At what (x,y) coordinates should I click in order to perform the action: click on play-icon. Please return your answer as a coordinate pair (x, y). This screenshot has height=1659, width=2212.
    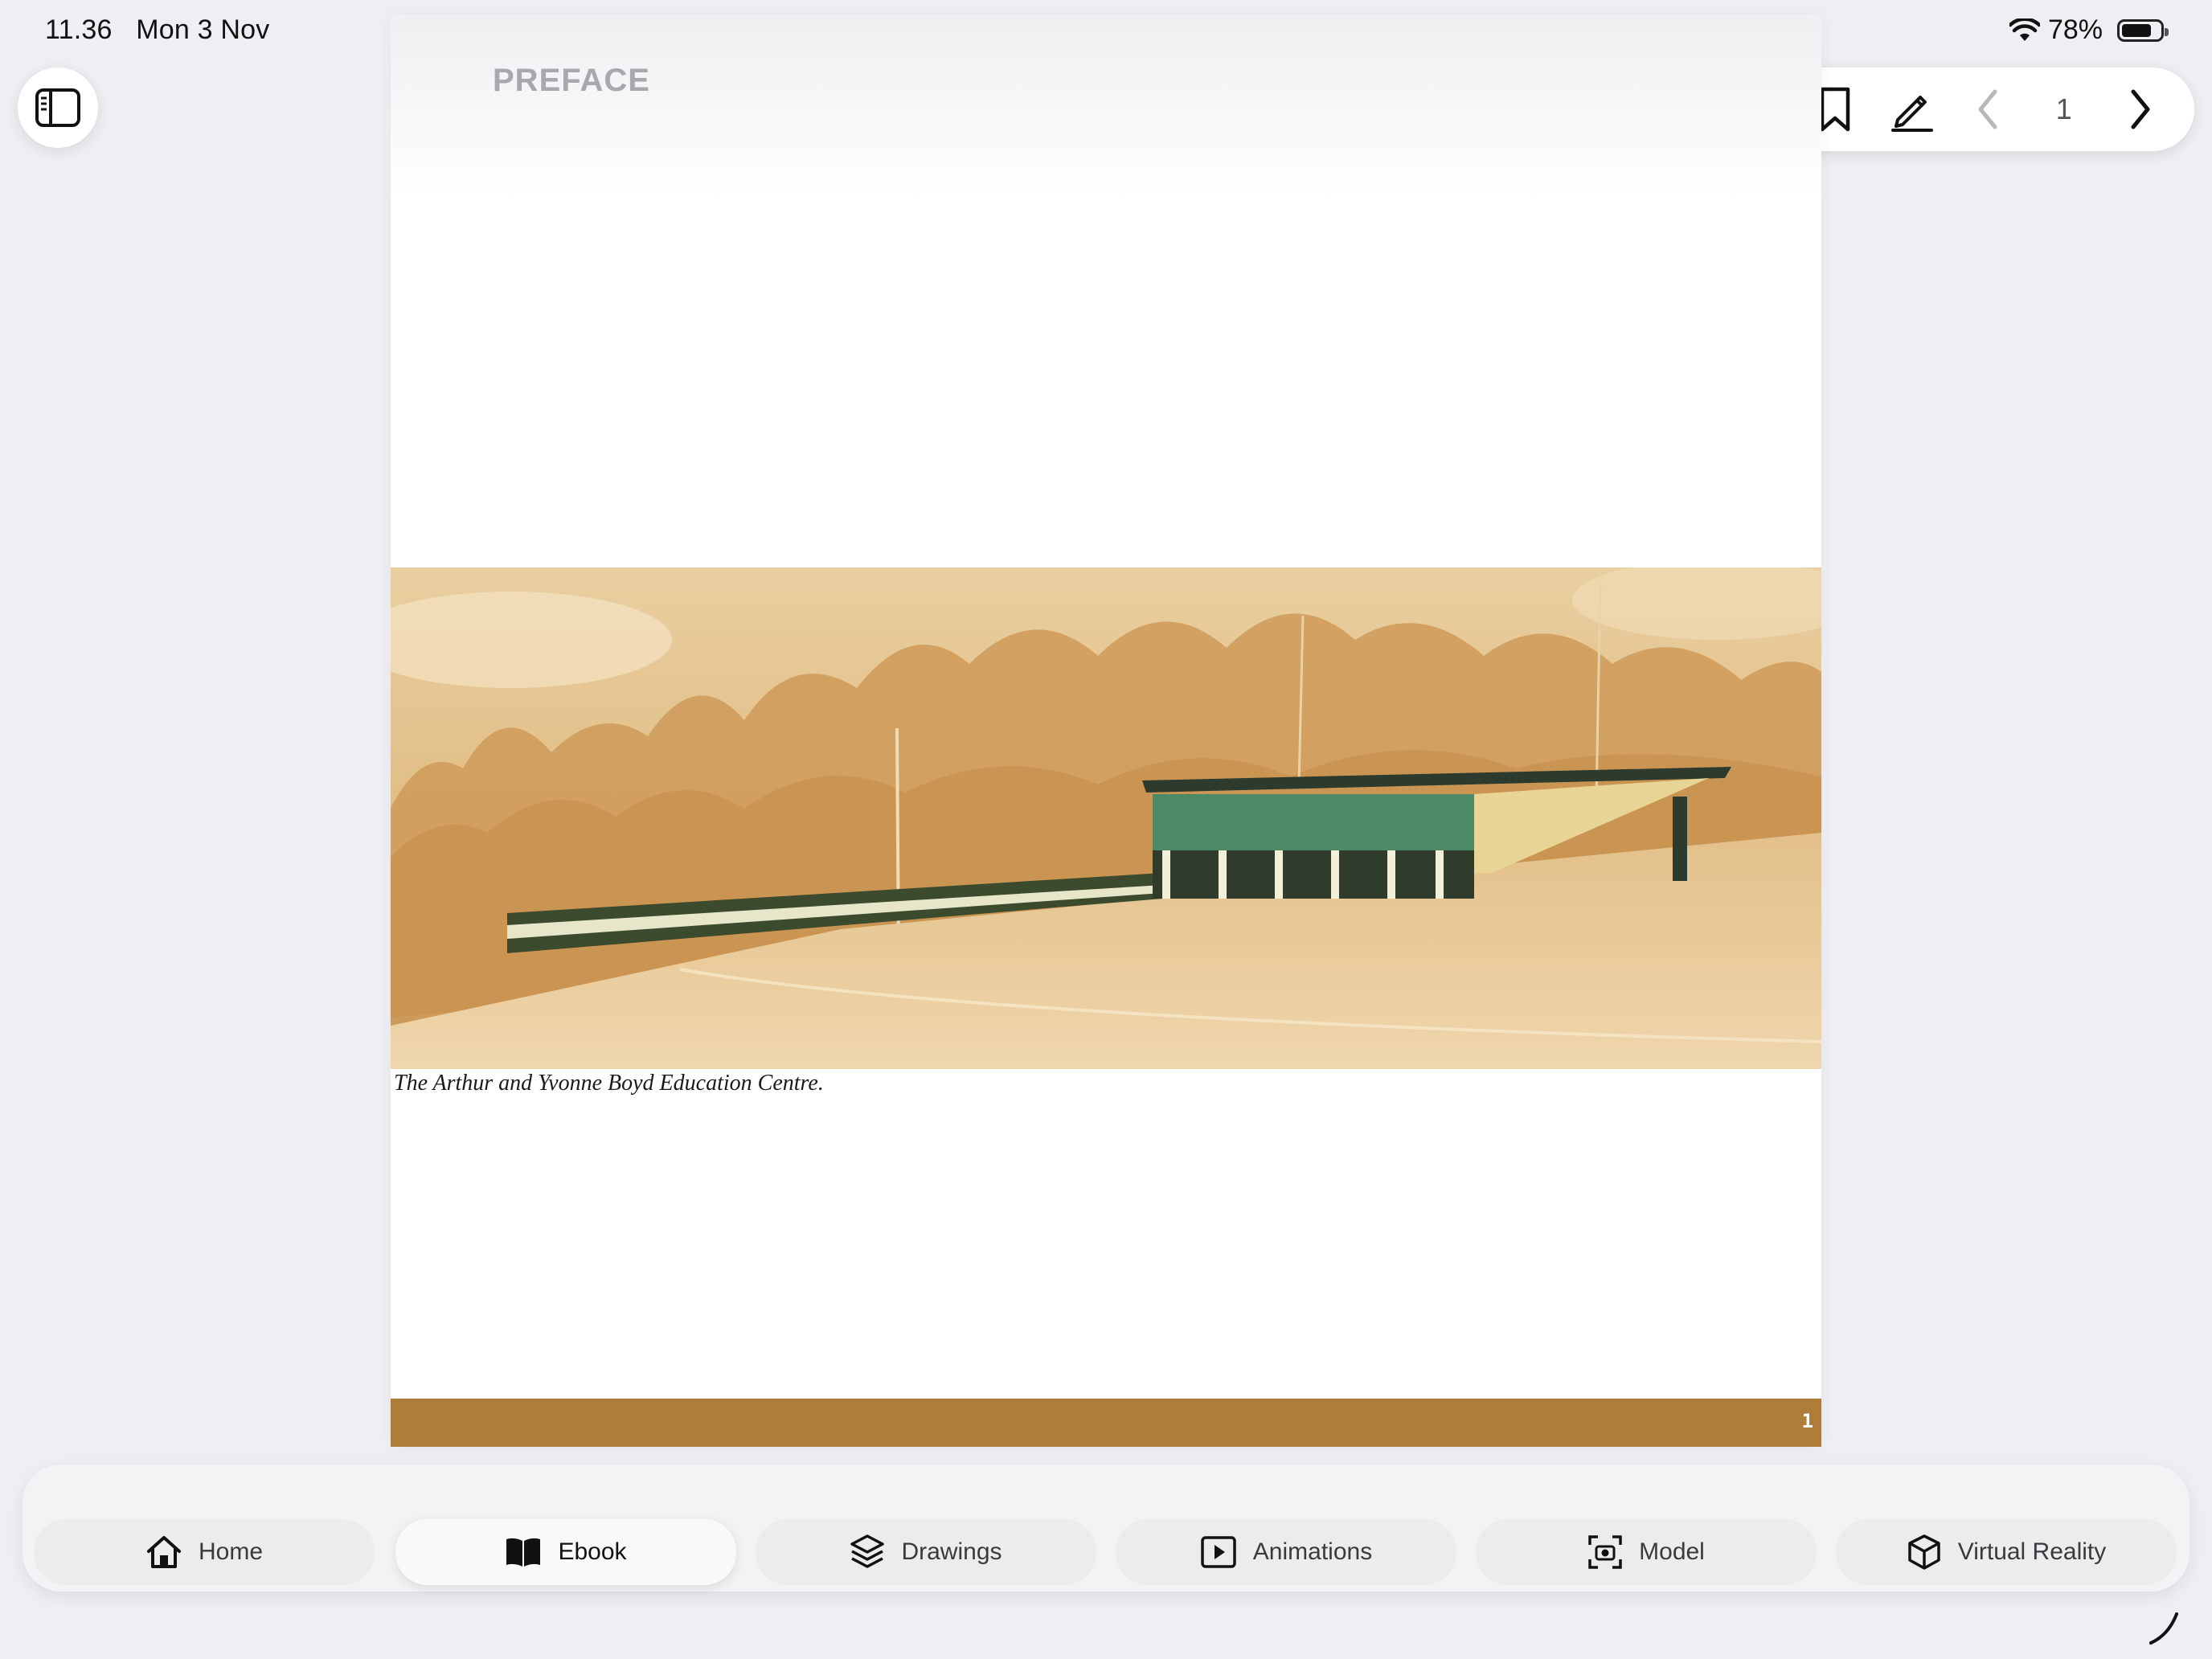
    Looking at the image, I should click on (1218, 1552).